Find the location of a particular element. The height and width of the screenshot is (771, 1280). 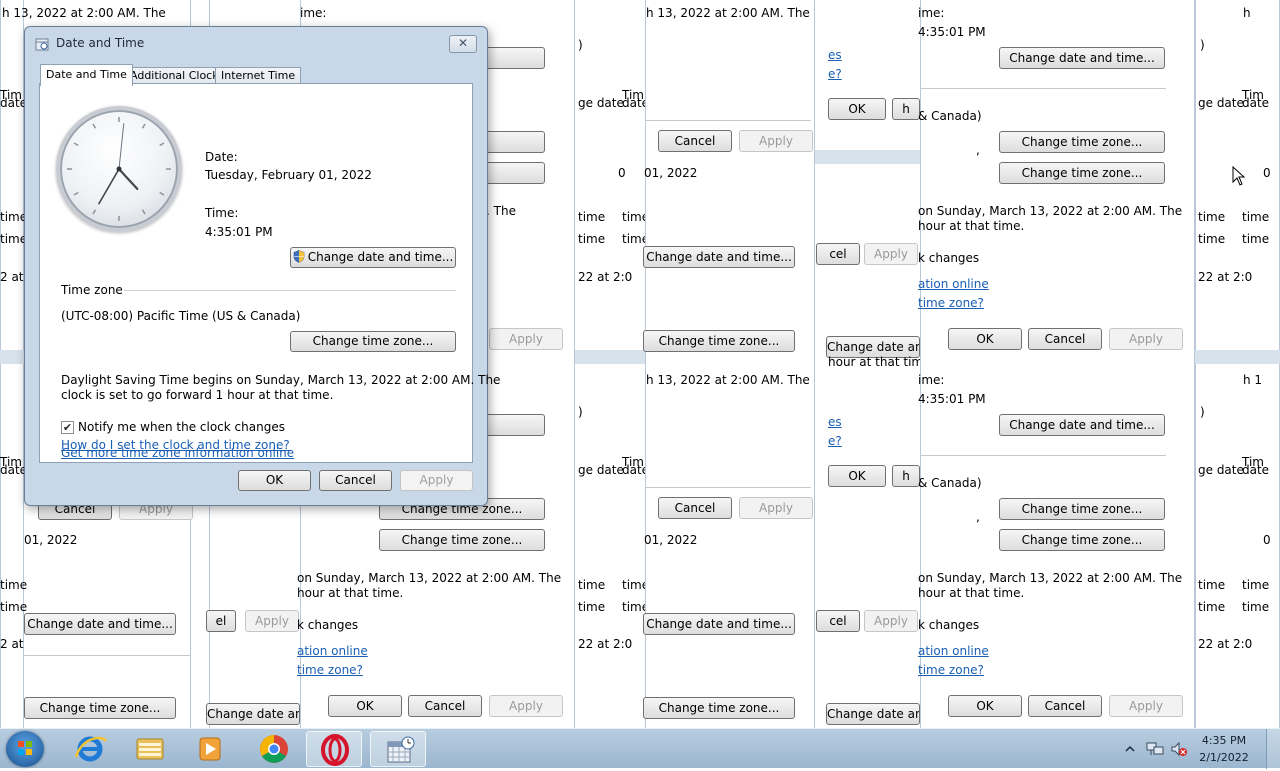

tray-clock-date: 2/1/2022 is located at coordinates (1224, 757).